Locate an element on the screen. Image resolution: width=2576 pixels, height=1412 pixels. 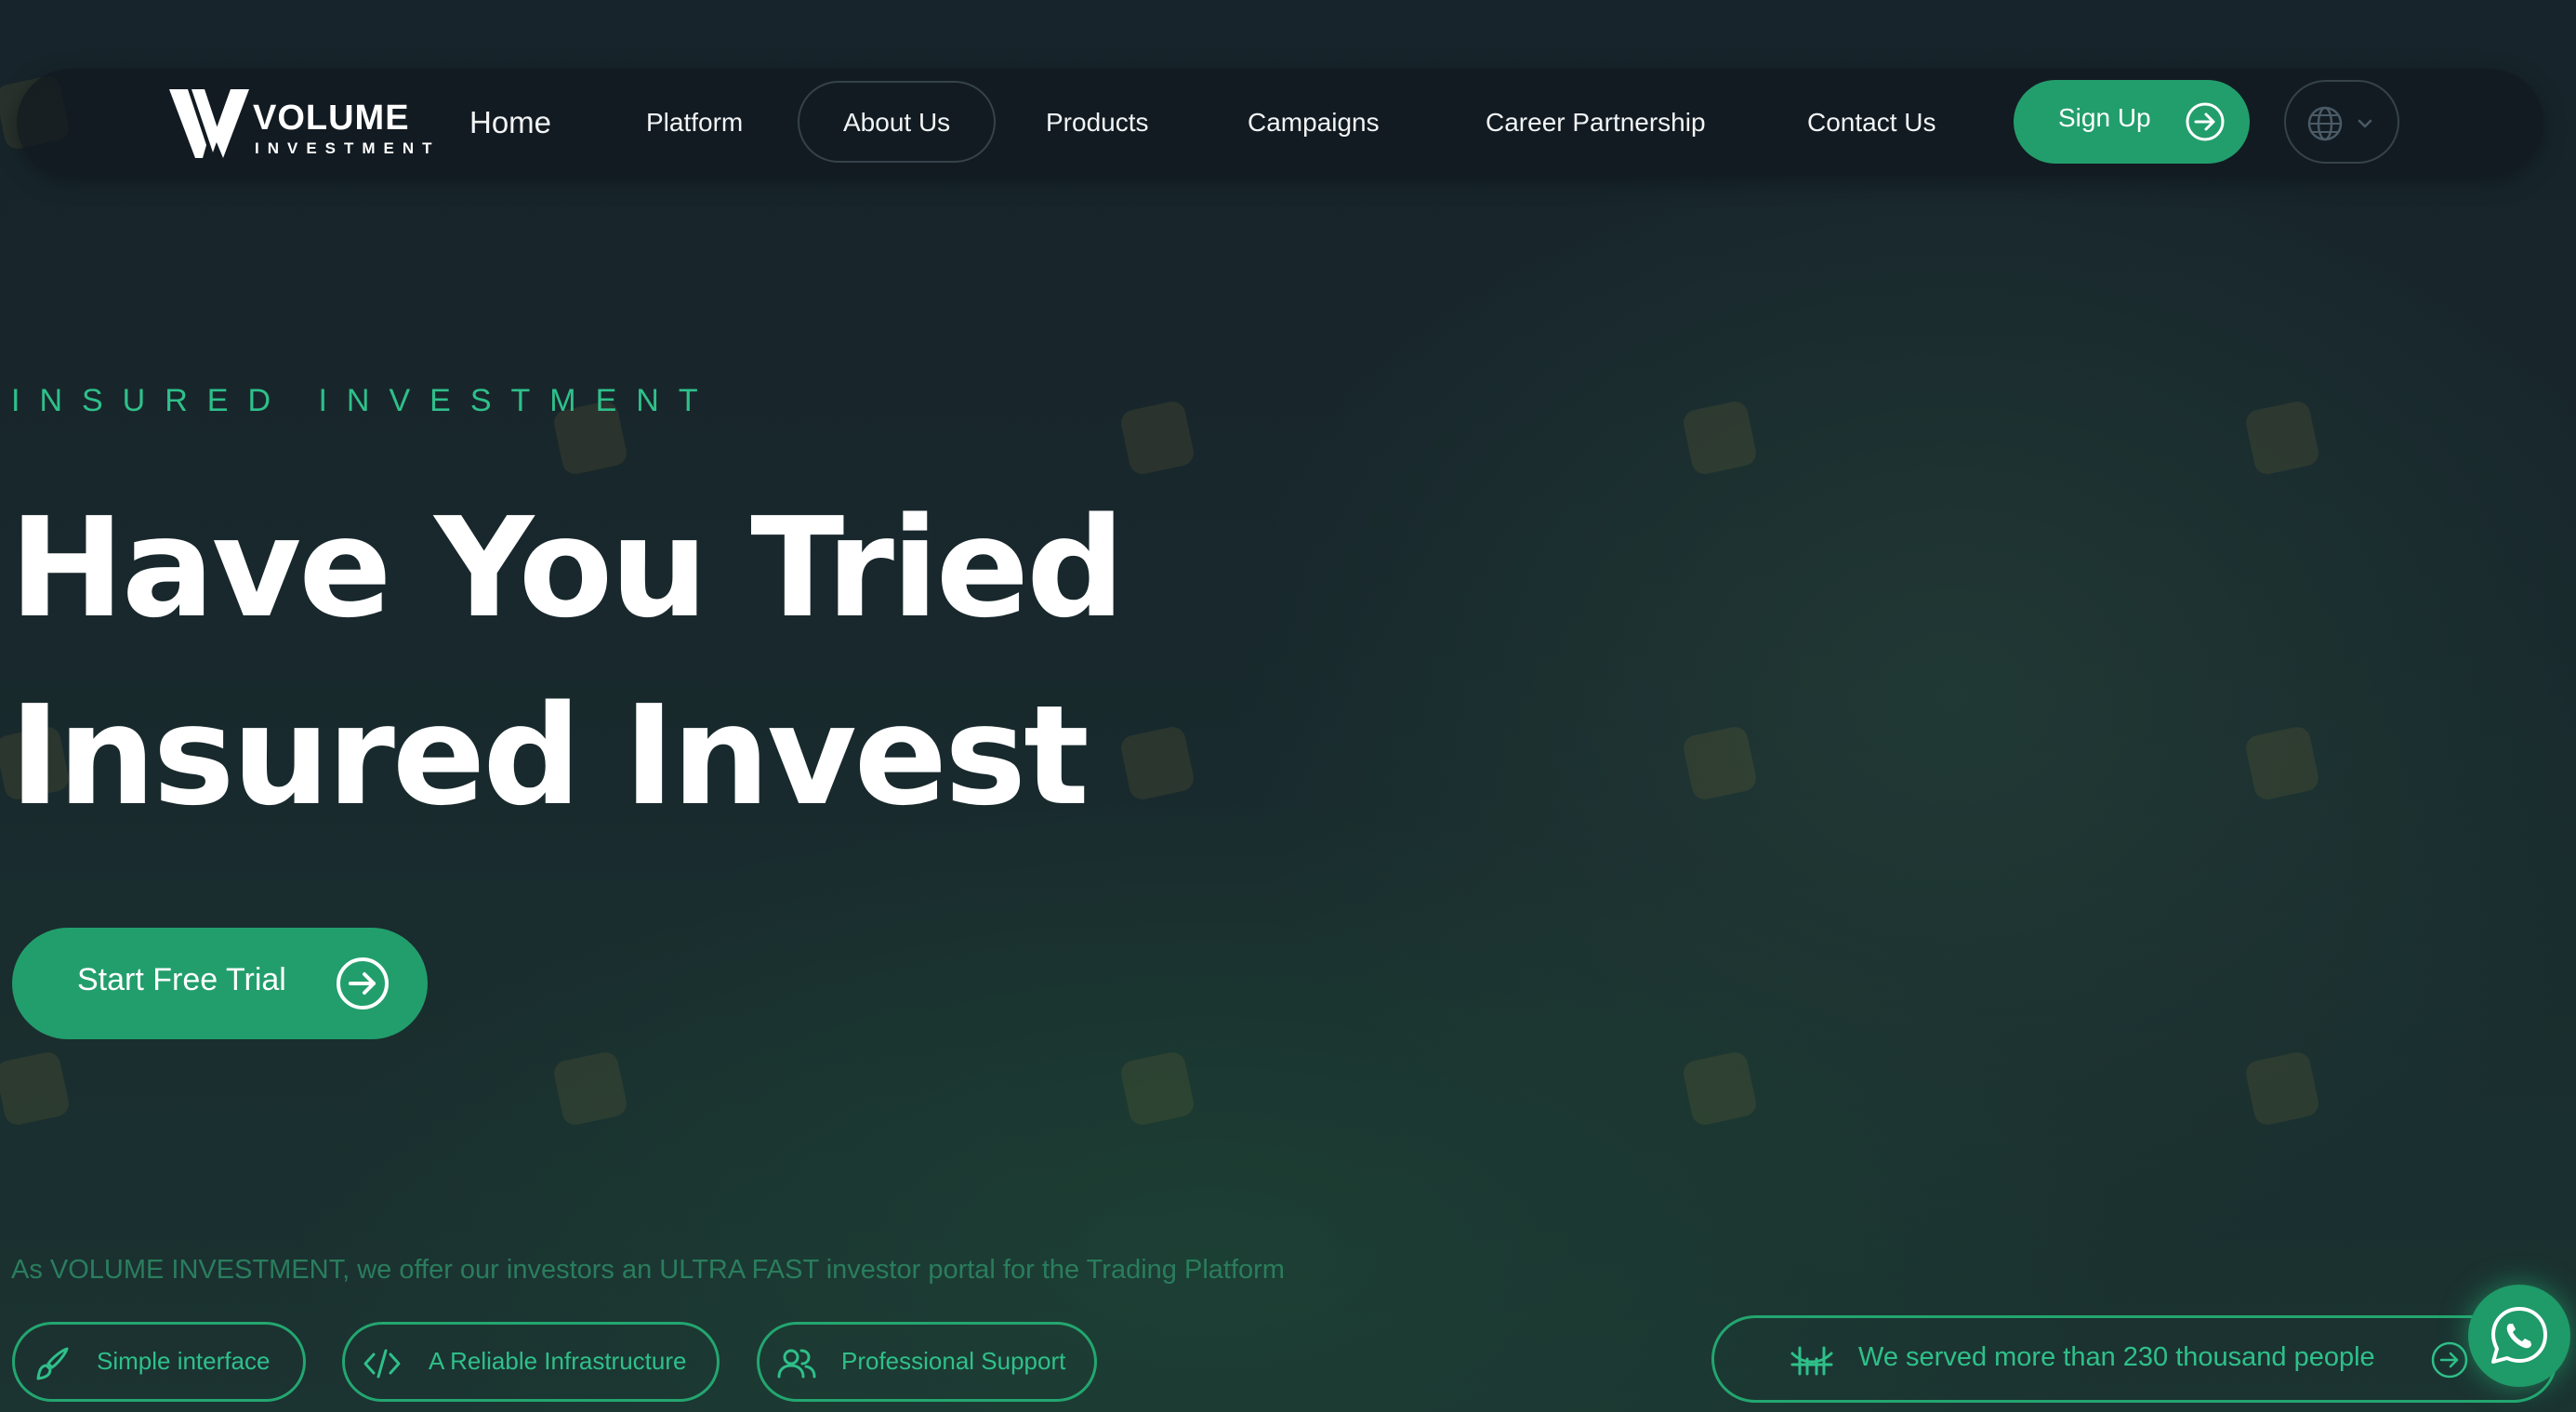
volume-v-logo-icon is located at coordinates (209, 124).